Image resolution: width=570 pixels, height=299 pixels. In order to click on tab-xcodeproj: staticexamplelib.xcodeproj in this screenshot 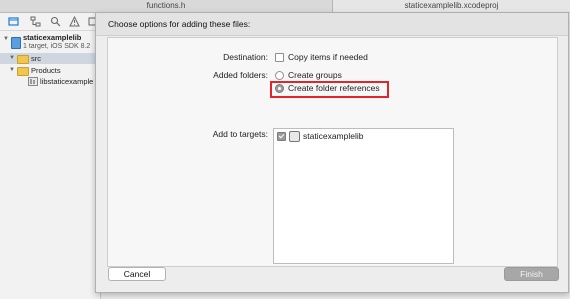, I will do `click(451, 6)`.